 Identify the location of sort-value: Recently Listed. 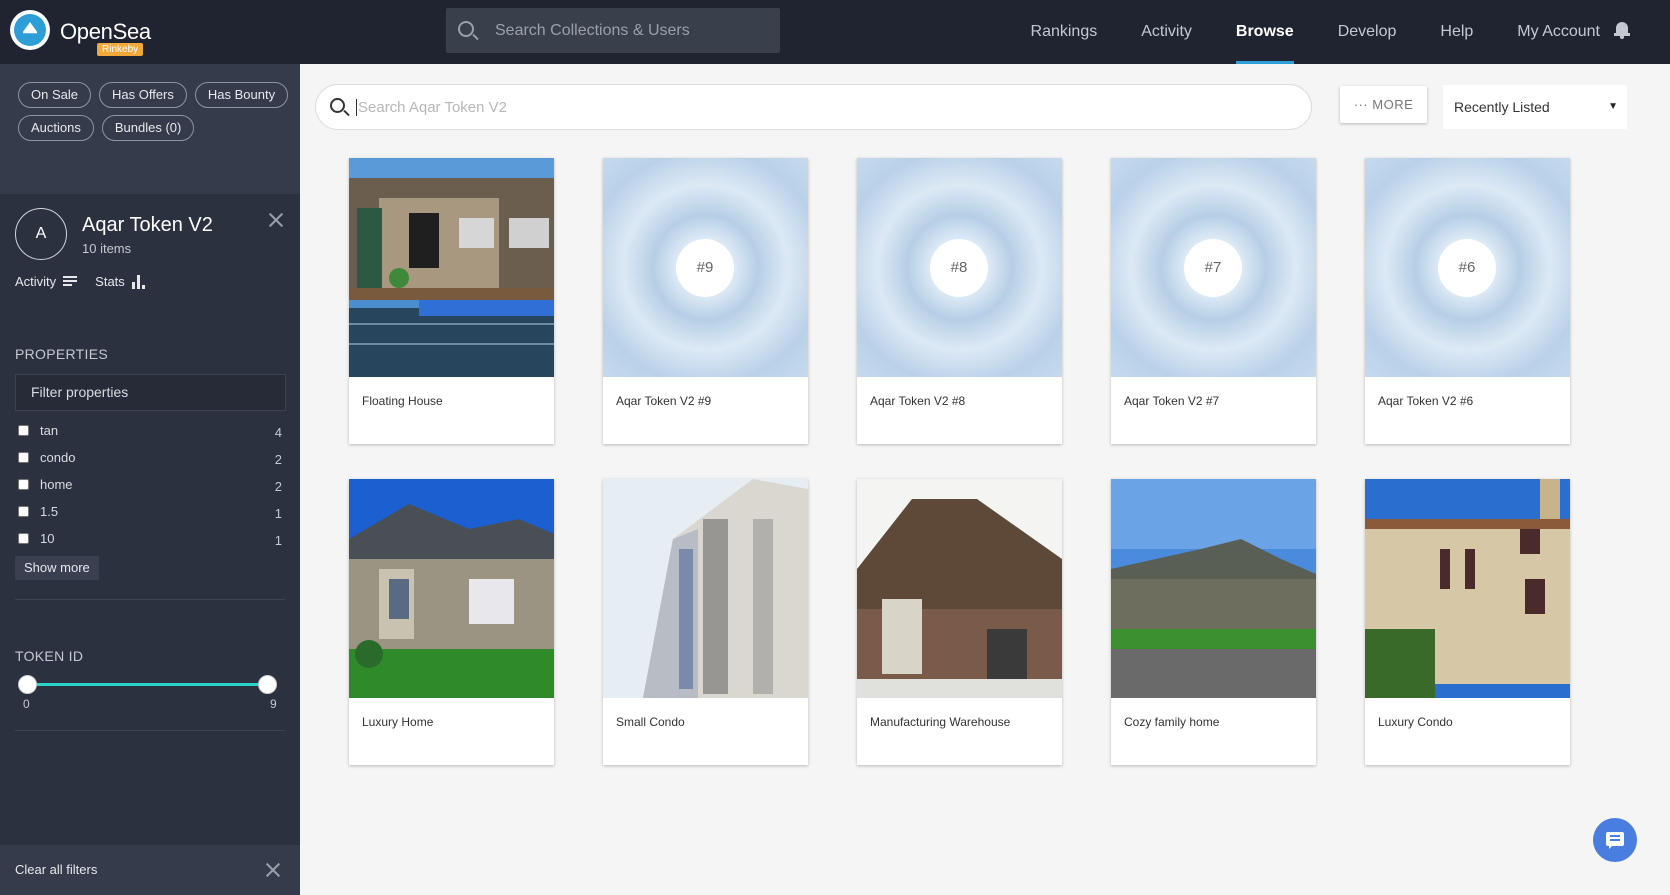
(1502, 107).